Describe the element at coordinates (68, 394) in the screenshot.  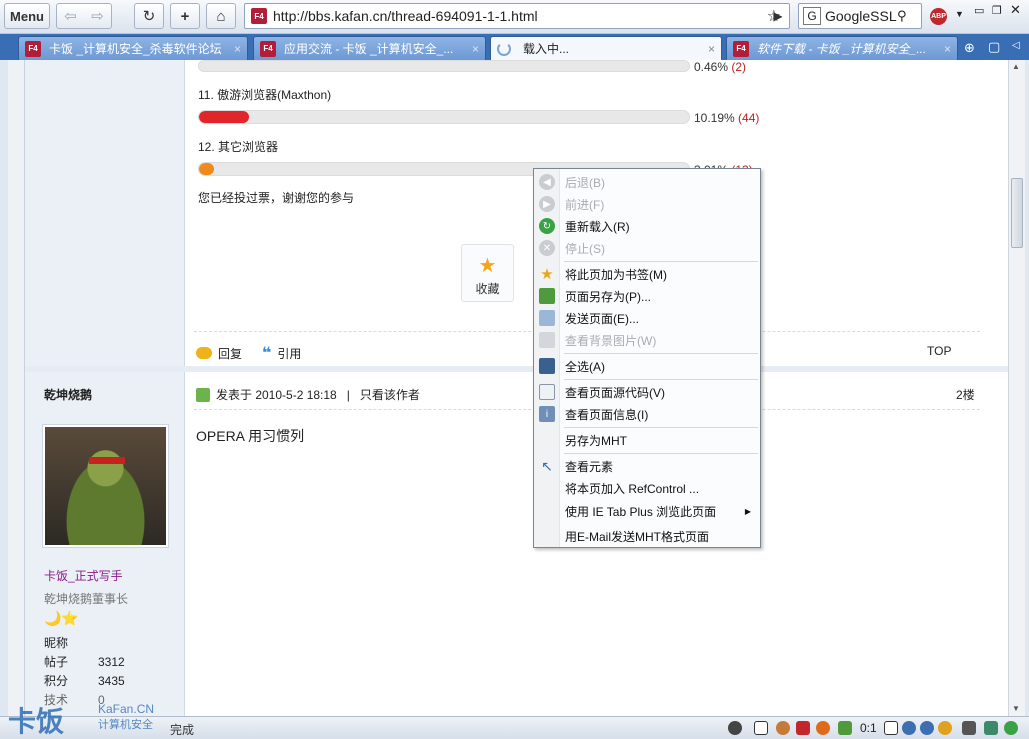
I see `author-name: 乾坤烧鹅` at that location.